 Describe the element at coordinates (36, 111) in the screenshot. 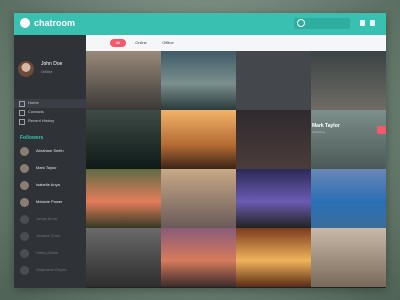

I see `menu-label: Contacts` at that location.